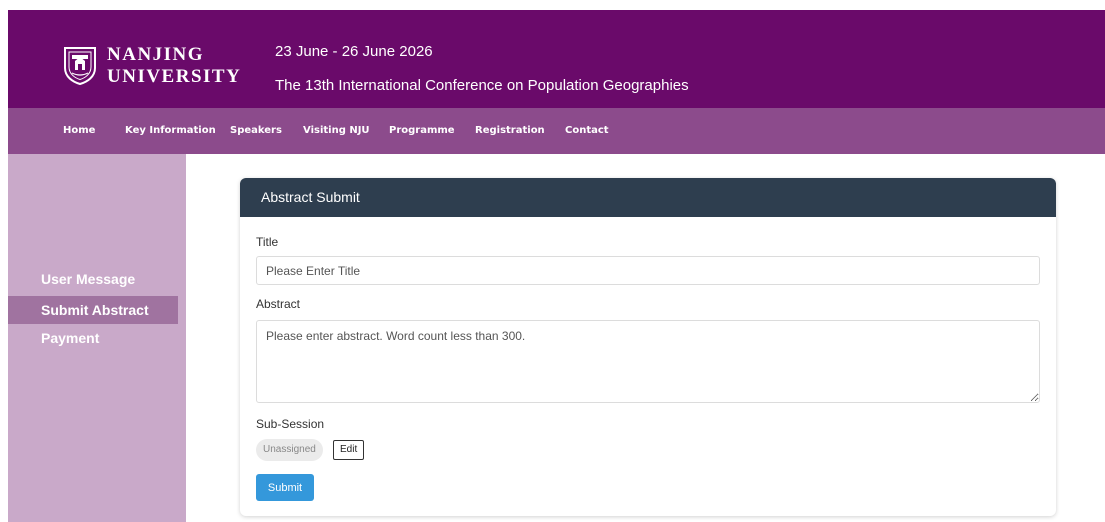 Image resolution: width=1105 pixels, height=522 pixels. What do you see at coordinates (354, 51) in the screenshot?
I see `conference-dates: 23 June - 26 June 2026` at bounding box center [354, 51].